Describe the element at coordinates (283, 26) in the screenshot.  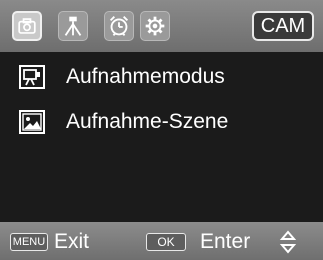
I see `mode-badge: CAM` at that location.